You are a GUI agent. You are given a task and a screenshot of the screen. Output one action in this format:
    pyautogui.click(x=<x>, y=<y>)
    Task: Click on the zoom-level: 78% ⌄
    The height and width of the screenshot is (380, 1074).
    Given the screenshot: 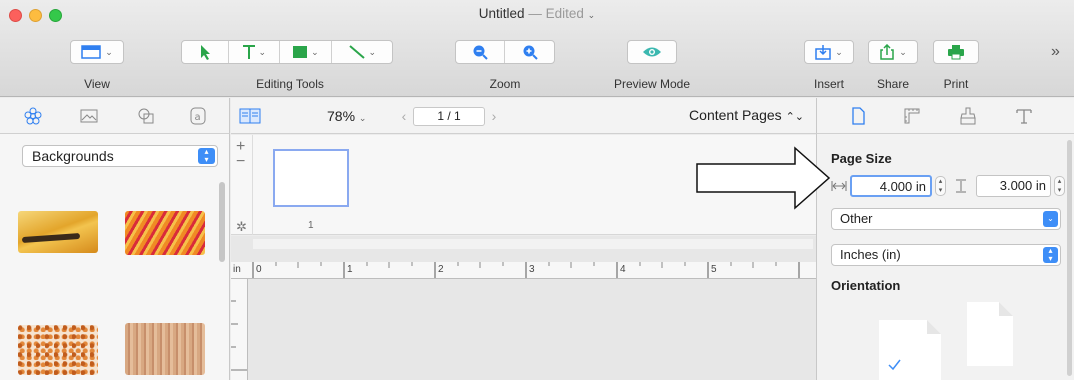 What is the action you would take?
    pyautogui.click(x=346, y=116)
    